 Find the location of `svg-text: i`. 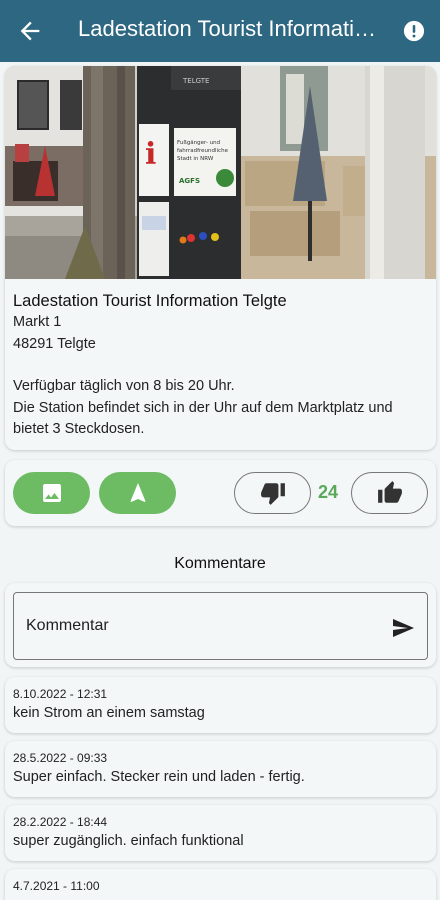

svg-text: i is located at coordinates (150, 154).